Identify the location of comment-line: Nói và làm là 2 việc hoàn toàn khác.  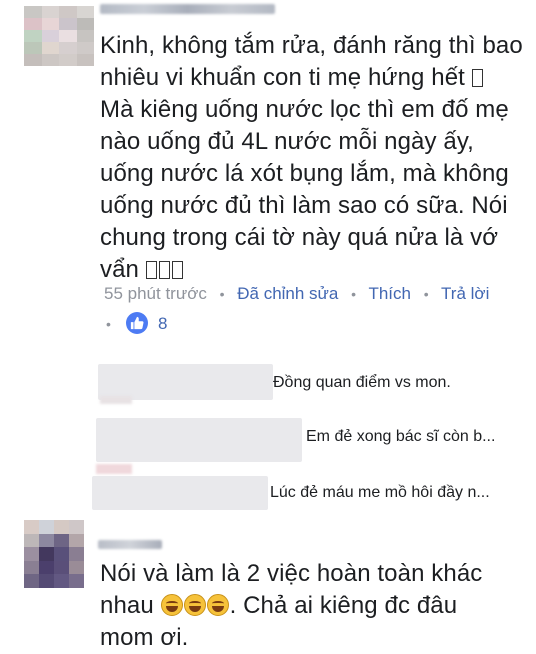
(291, 573).